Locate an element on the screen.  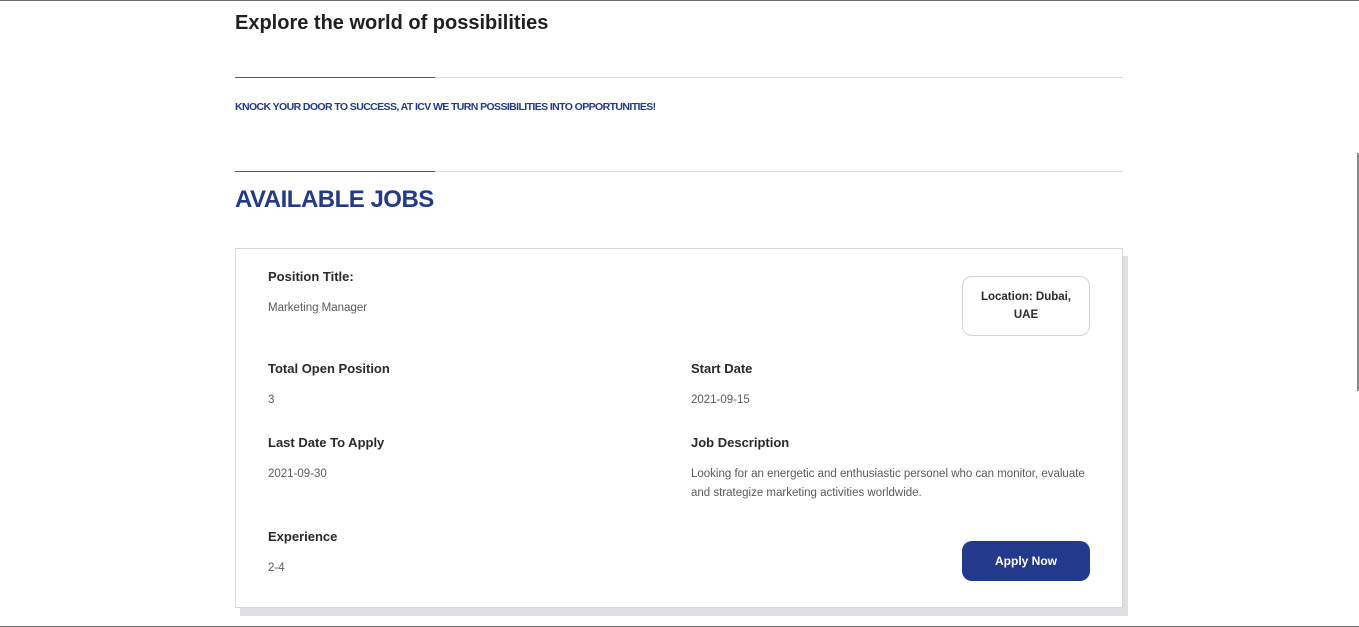
start-date-label: Start Date is located at coordinates (722, 368).